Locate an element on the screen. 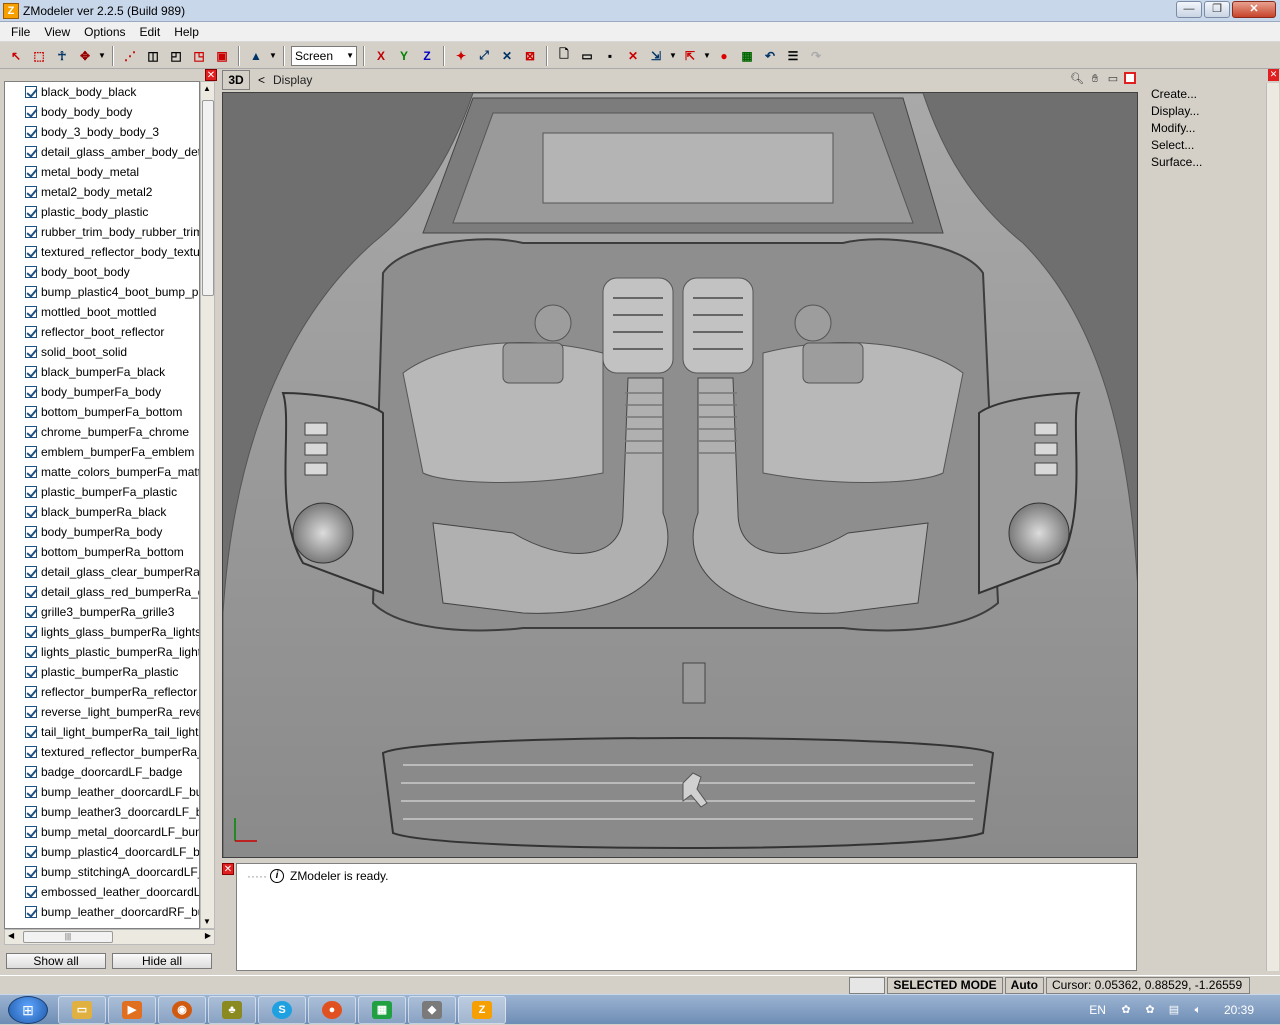 This screenshot has width=1280, height=1025. object-list-item: plastic_bumperRa_plastic is located at coordinates (102, 672).